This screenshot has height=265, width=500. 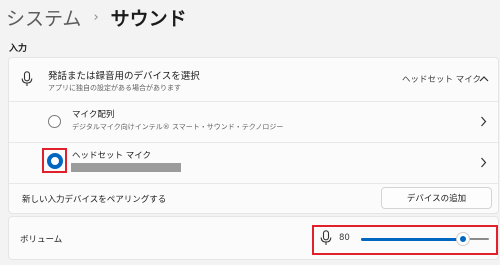 I want to click on input-selector-subtitle: アプリに独自の設定がある場合があります, so click(x=114, y=88).